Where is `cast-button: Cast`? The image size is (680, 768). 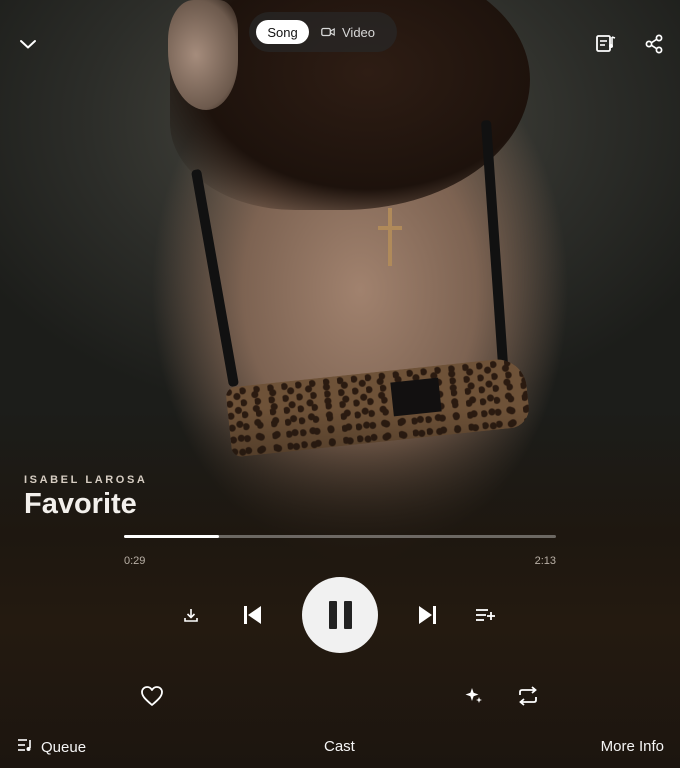
cast-button: Cast is located at coordinates (339, 746).